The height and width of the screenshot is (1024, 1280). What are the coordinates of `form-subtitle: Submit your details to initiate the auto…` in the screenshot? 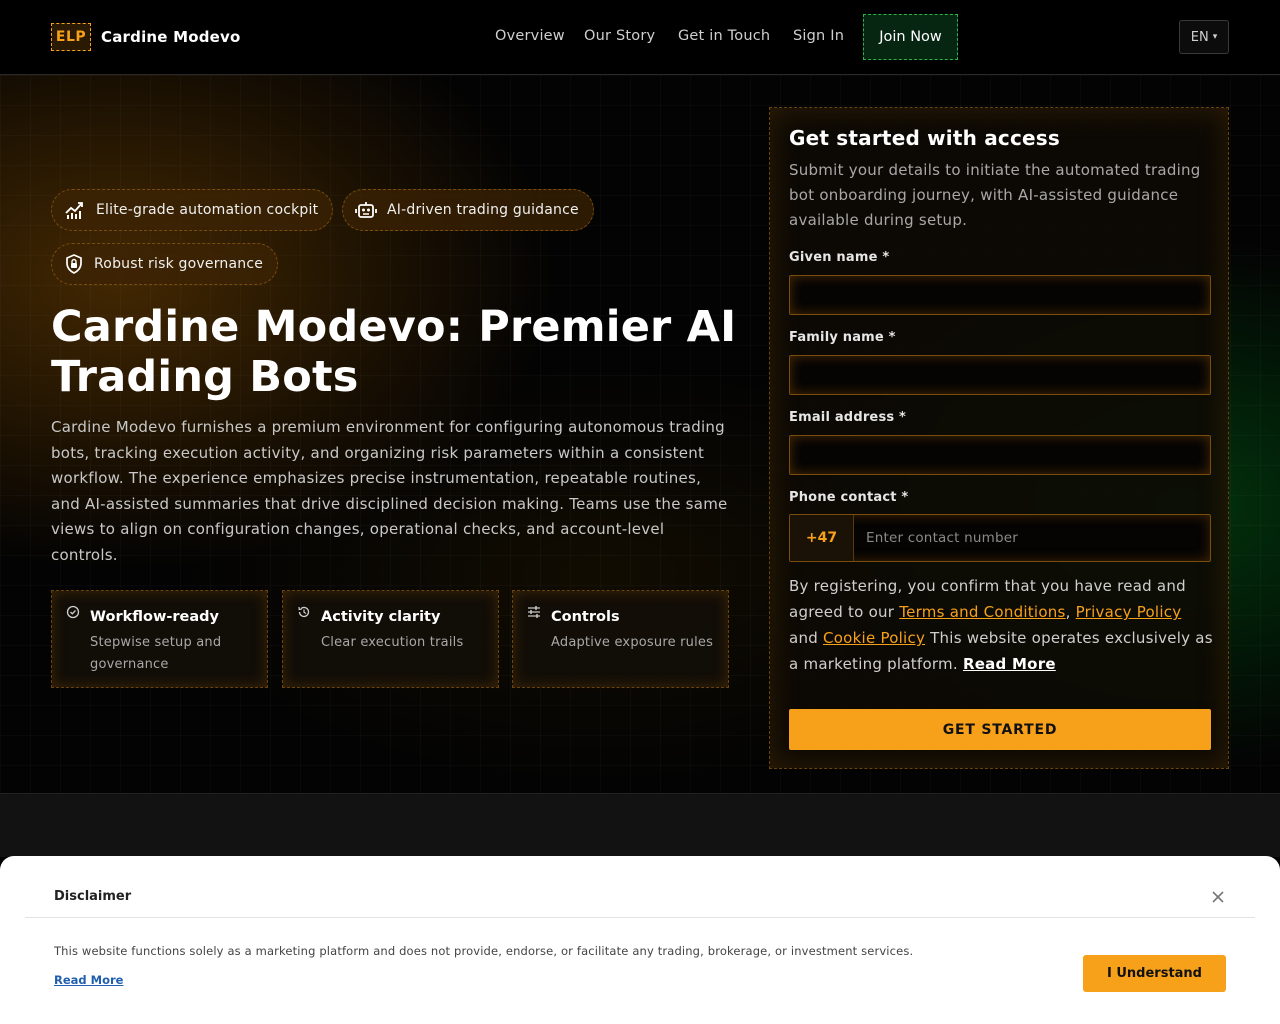 It's located at (995, 195).